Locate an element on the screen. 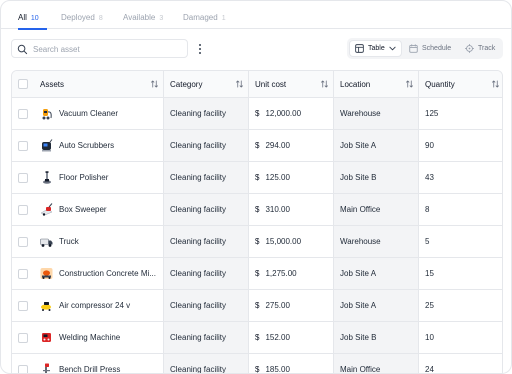 The image size is (512, 374). tab-available: Available 3 is located at coordinates (143, 21).